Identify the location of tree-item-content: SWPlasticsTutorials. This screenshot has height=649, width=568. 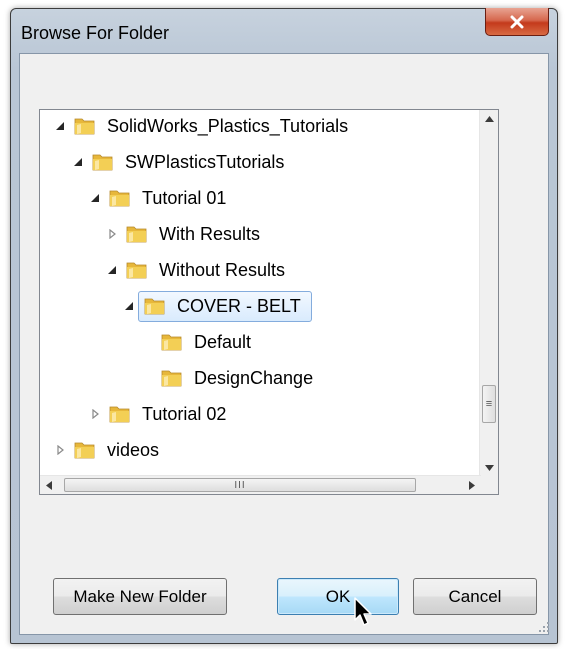
(187, 162).